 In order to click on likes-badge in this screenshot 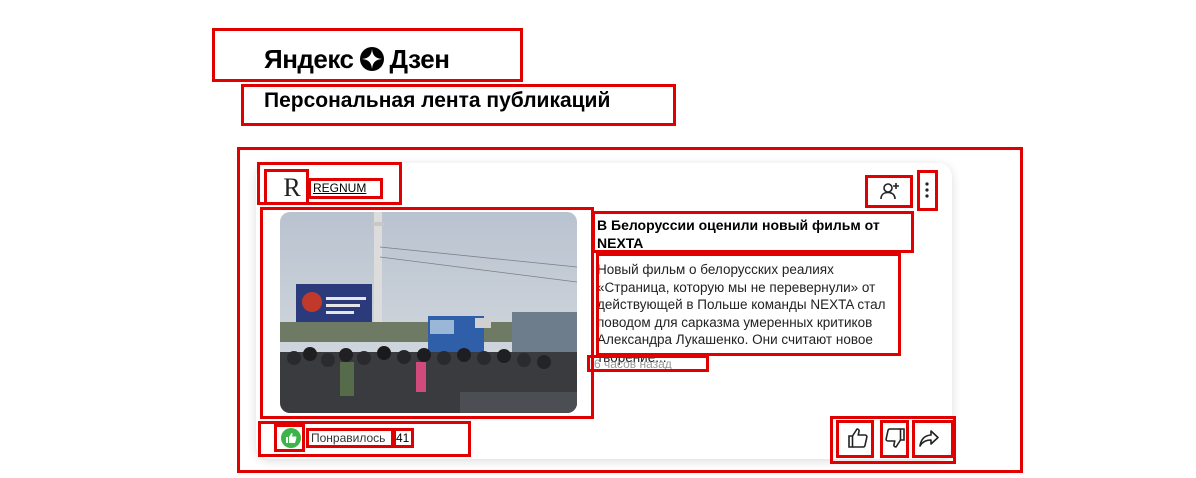, I will do `click(291, 438)`.